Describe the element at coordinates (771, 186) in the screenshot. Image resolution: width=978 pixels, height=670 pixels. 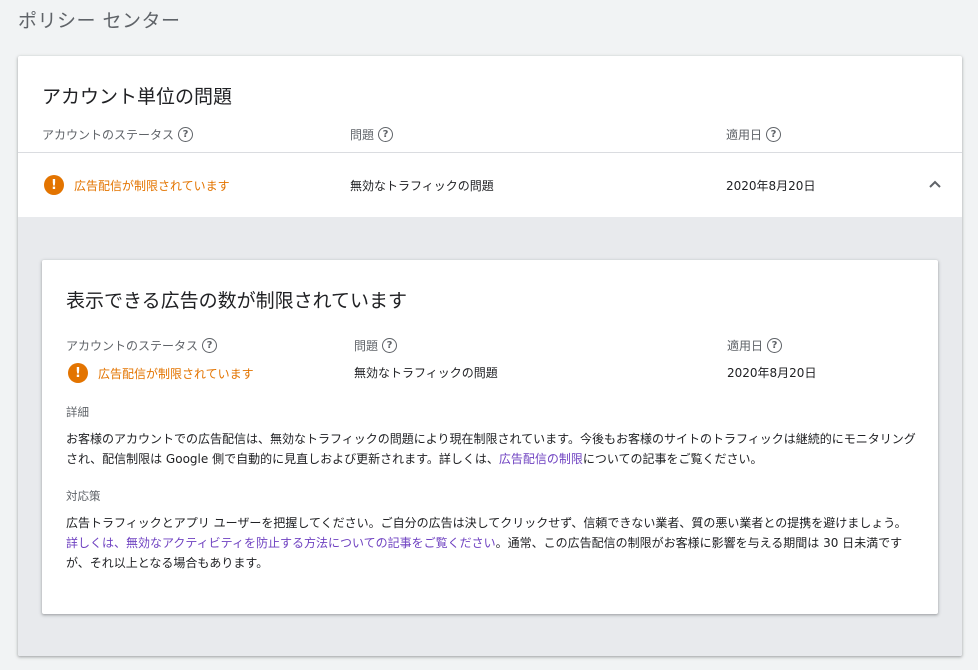
I see `row-applied-date: 2020年8月20日` at that location.